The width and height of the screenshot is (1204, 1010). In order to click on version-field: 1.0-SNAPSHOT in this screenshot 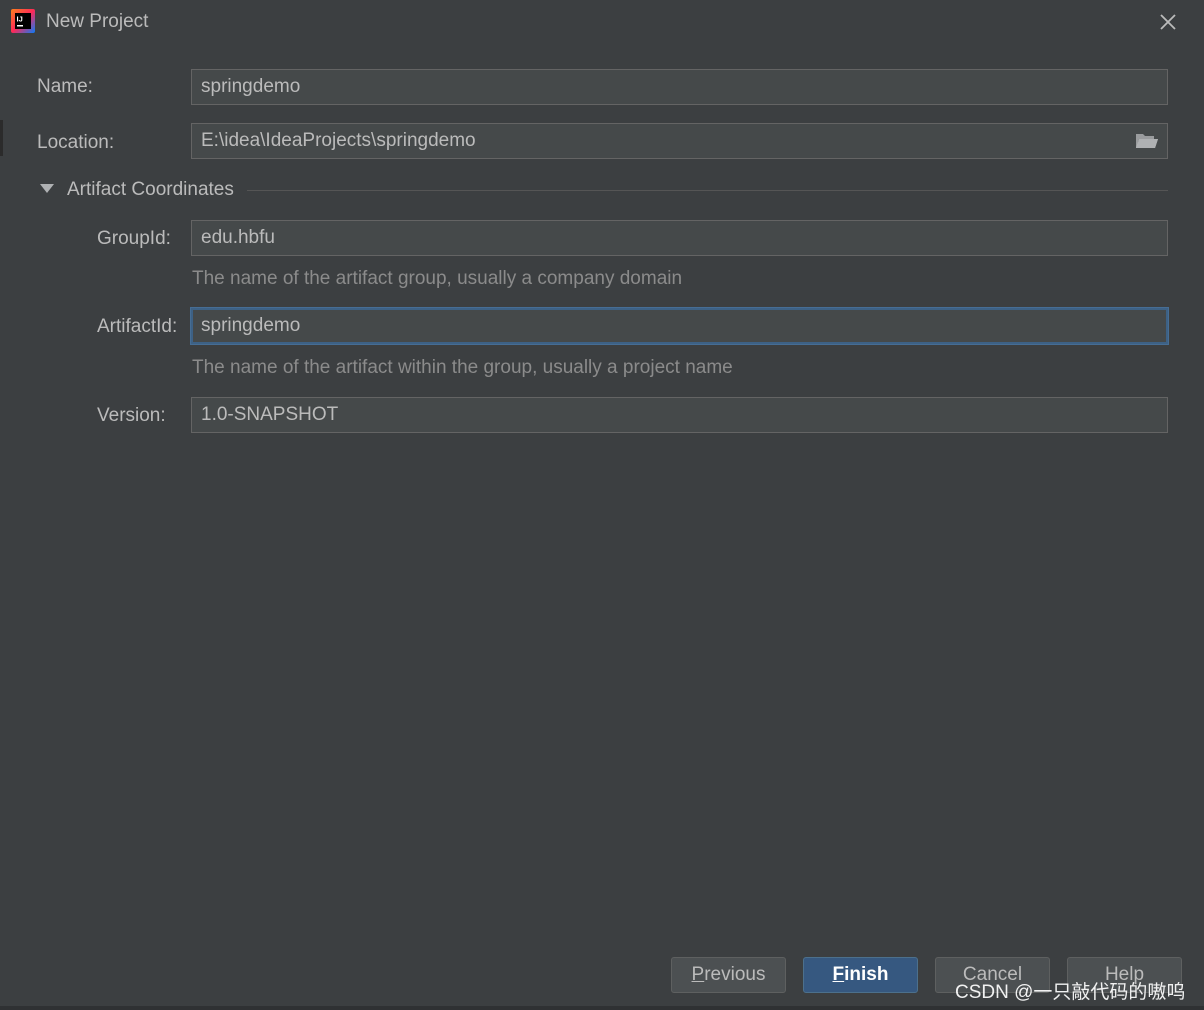, I will do `click(679, 415)`.